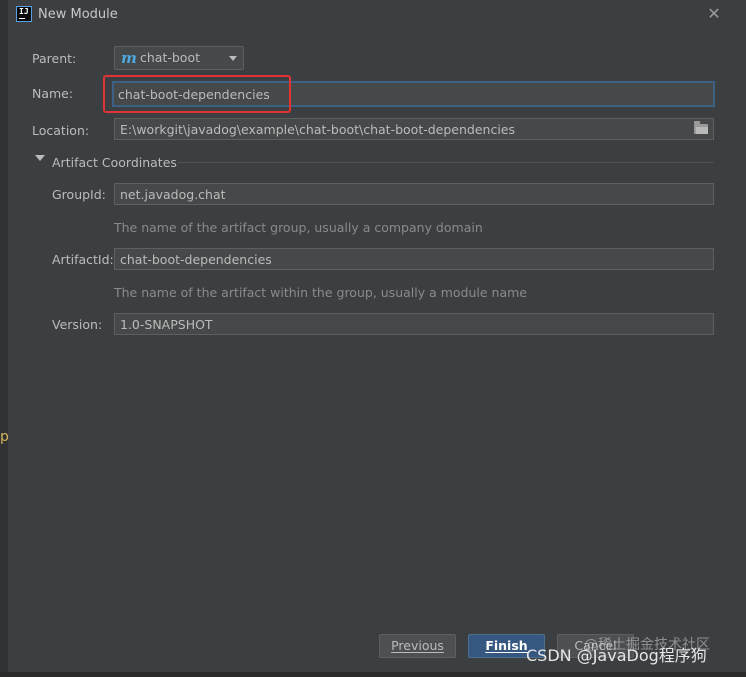 This screenshot has height=677, width=746. I want to click on parent-label: Parent:, so click(54, 58).